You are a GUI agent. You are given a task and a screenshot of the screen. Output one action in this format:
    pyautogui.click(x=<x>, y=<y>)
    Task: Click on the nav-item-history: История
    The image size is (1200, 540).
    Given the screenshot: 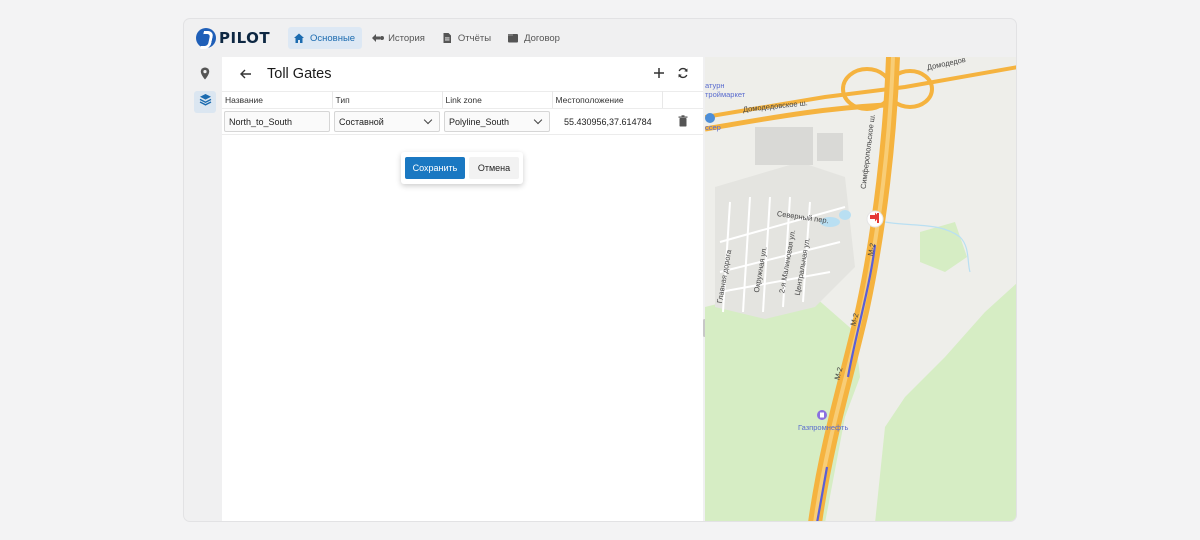 What is the action you would take?
    pyautogui.click(x=399, y=38)
    